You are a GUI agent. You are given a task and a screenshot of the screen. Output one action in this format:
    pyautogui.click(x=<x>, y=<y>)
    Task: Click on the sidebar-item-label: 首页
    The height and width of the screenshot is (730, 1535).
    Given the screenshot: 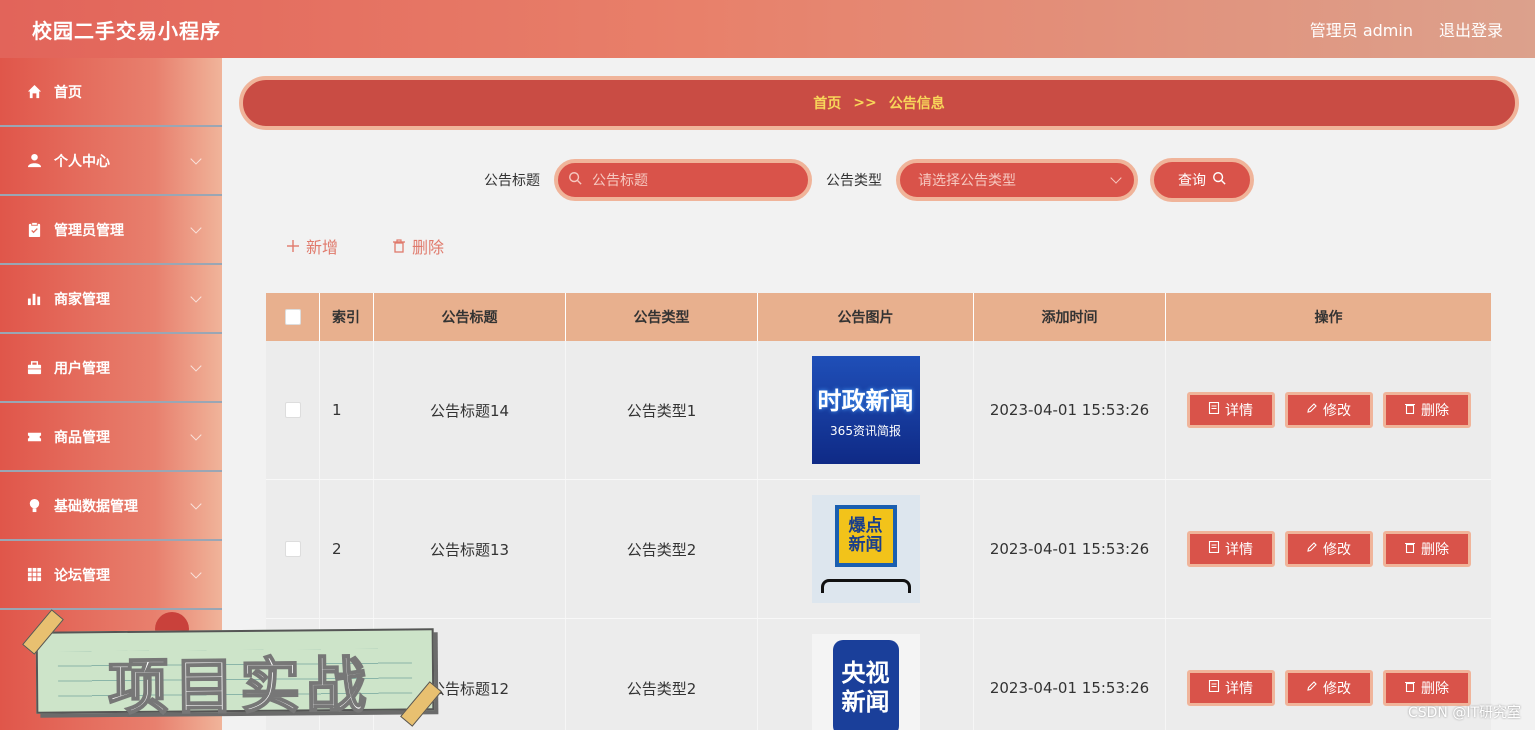 What is the action you would take?
    pyautogui.click(x=68, y=92)
    